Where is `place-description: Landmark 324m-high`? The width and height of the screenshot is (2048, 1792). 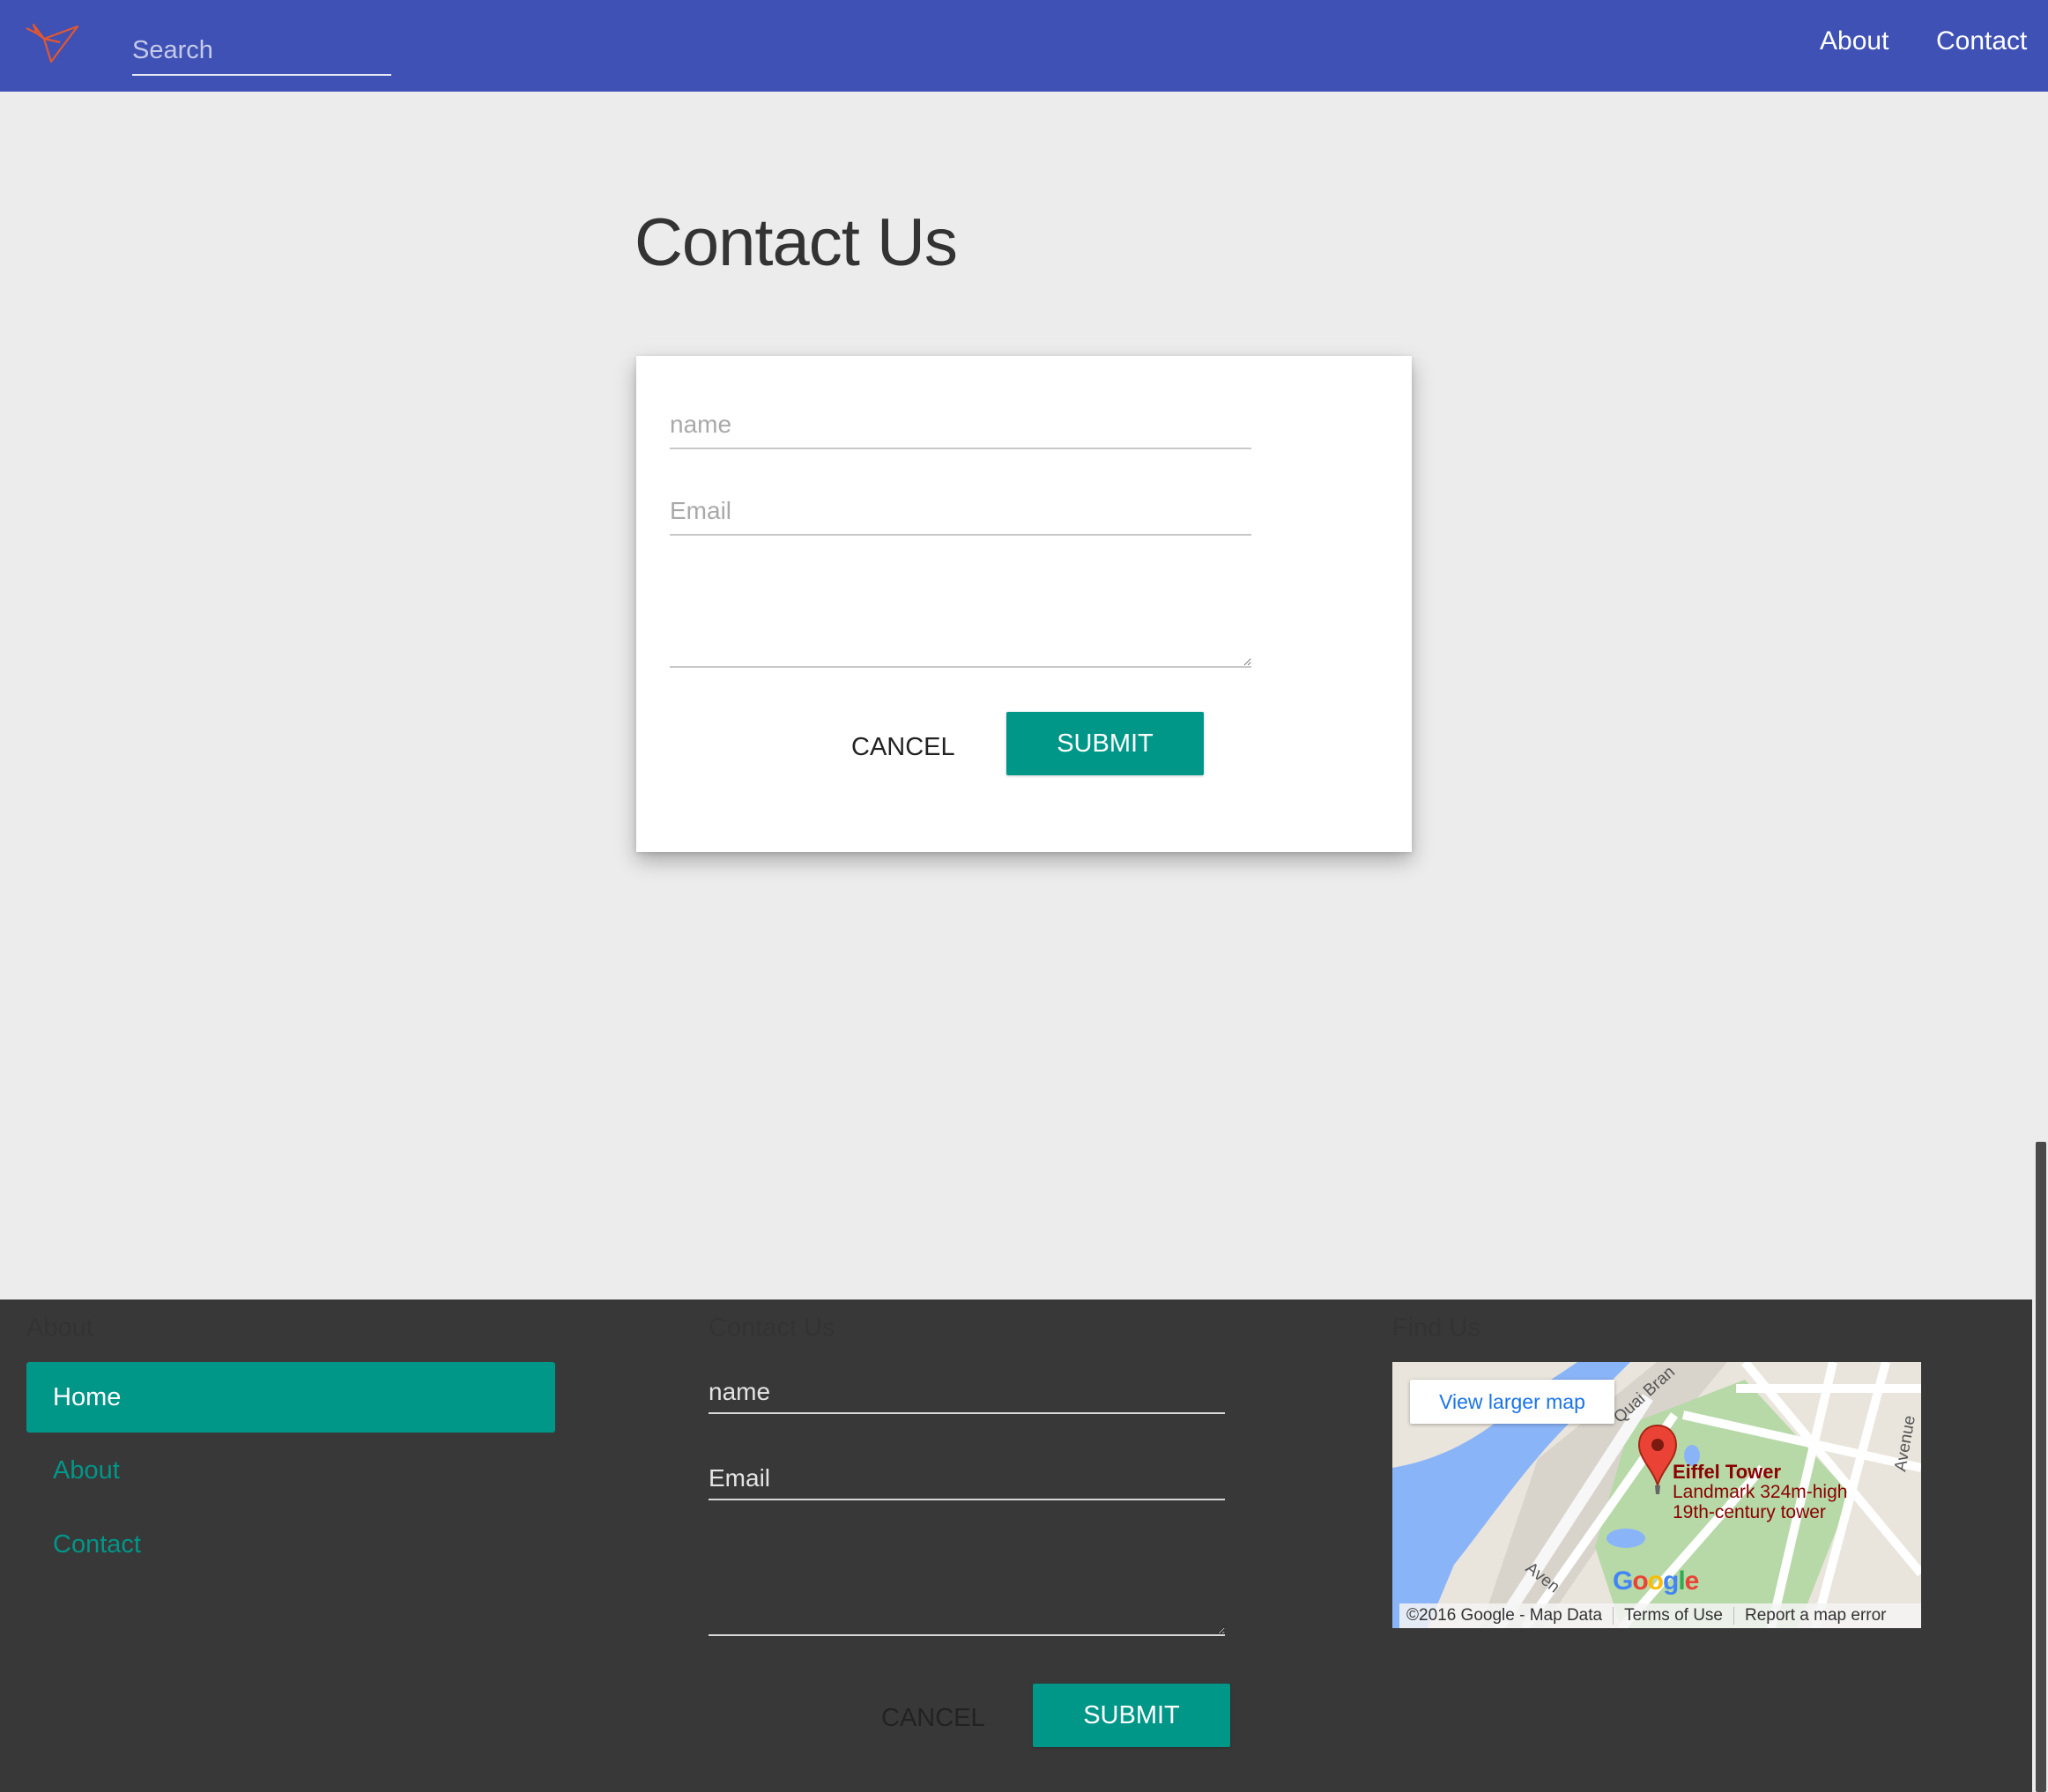 place-description: Landmark 324m-high is located at coordinates (1760, 1492).